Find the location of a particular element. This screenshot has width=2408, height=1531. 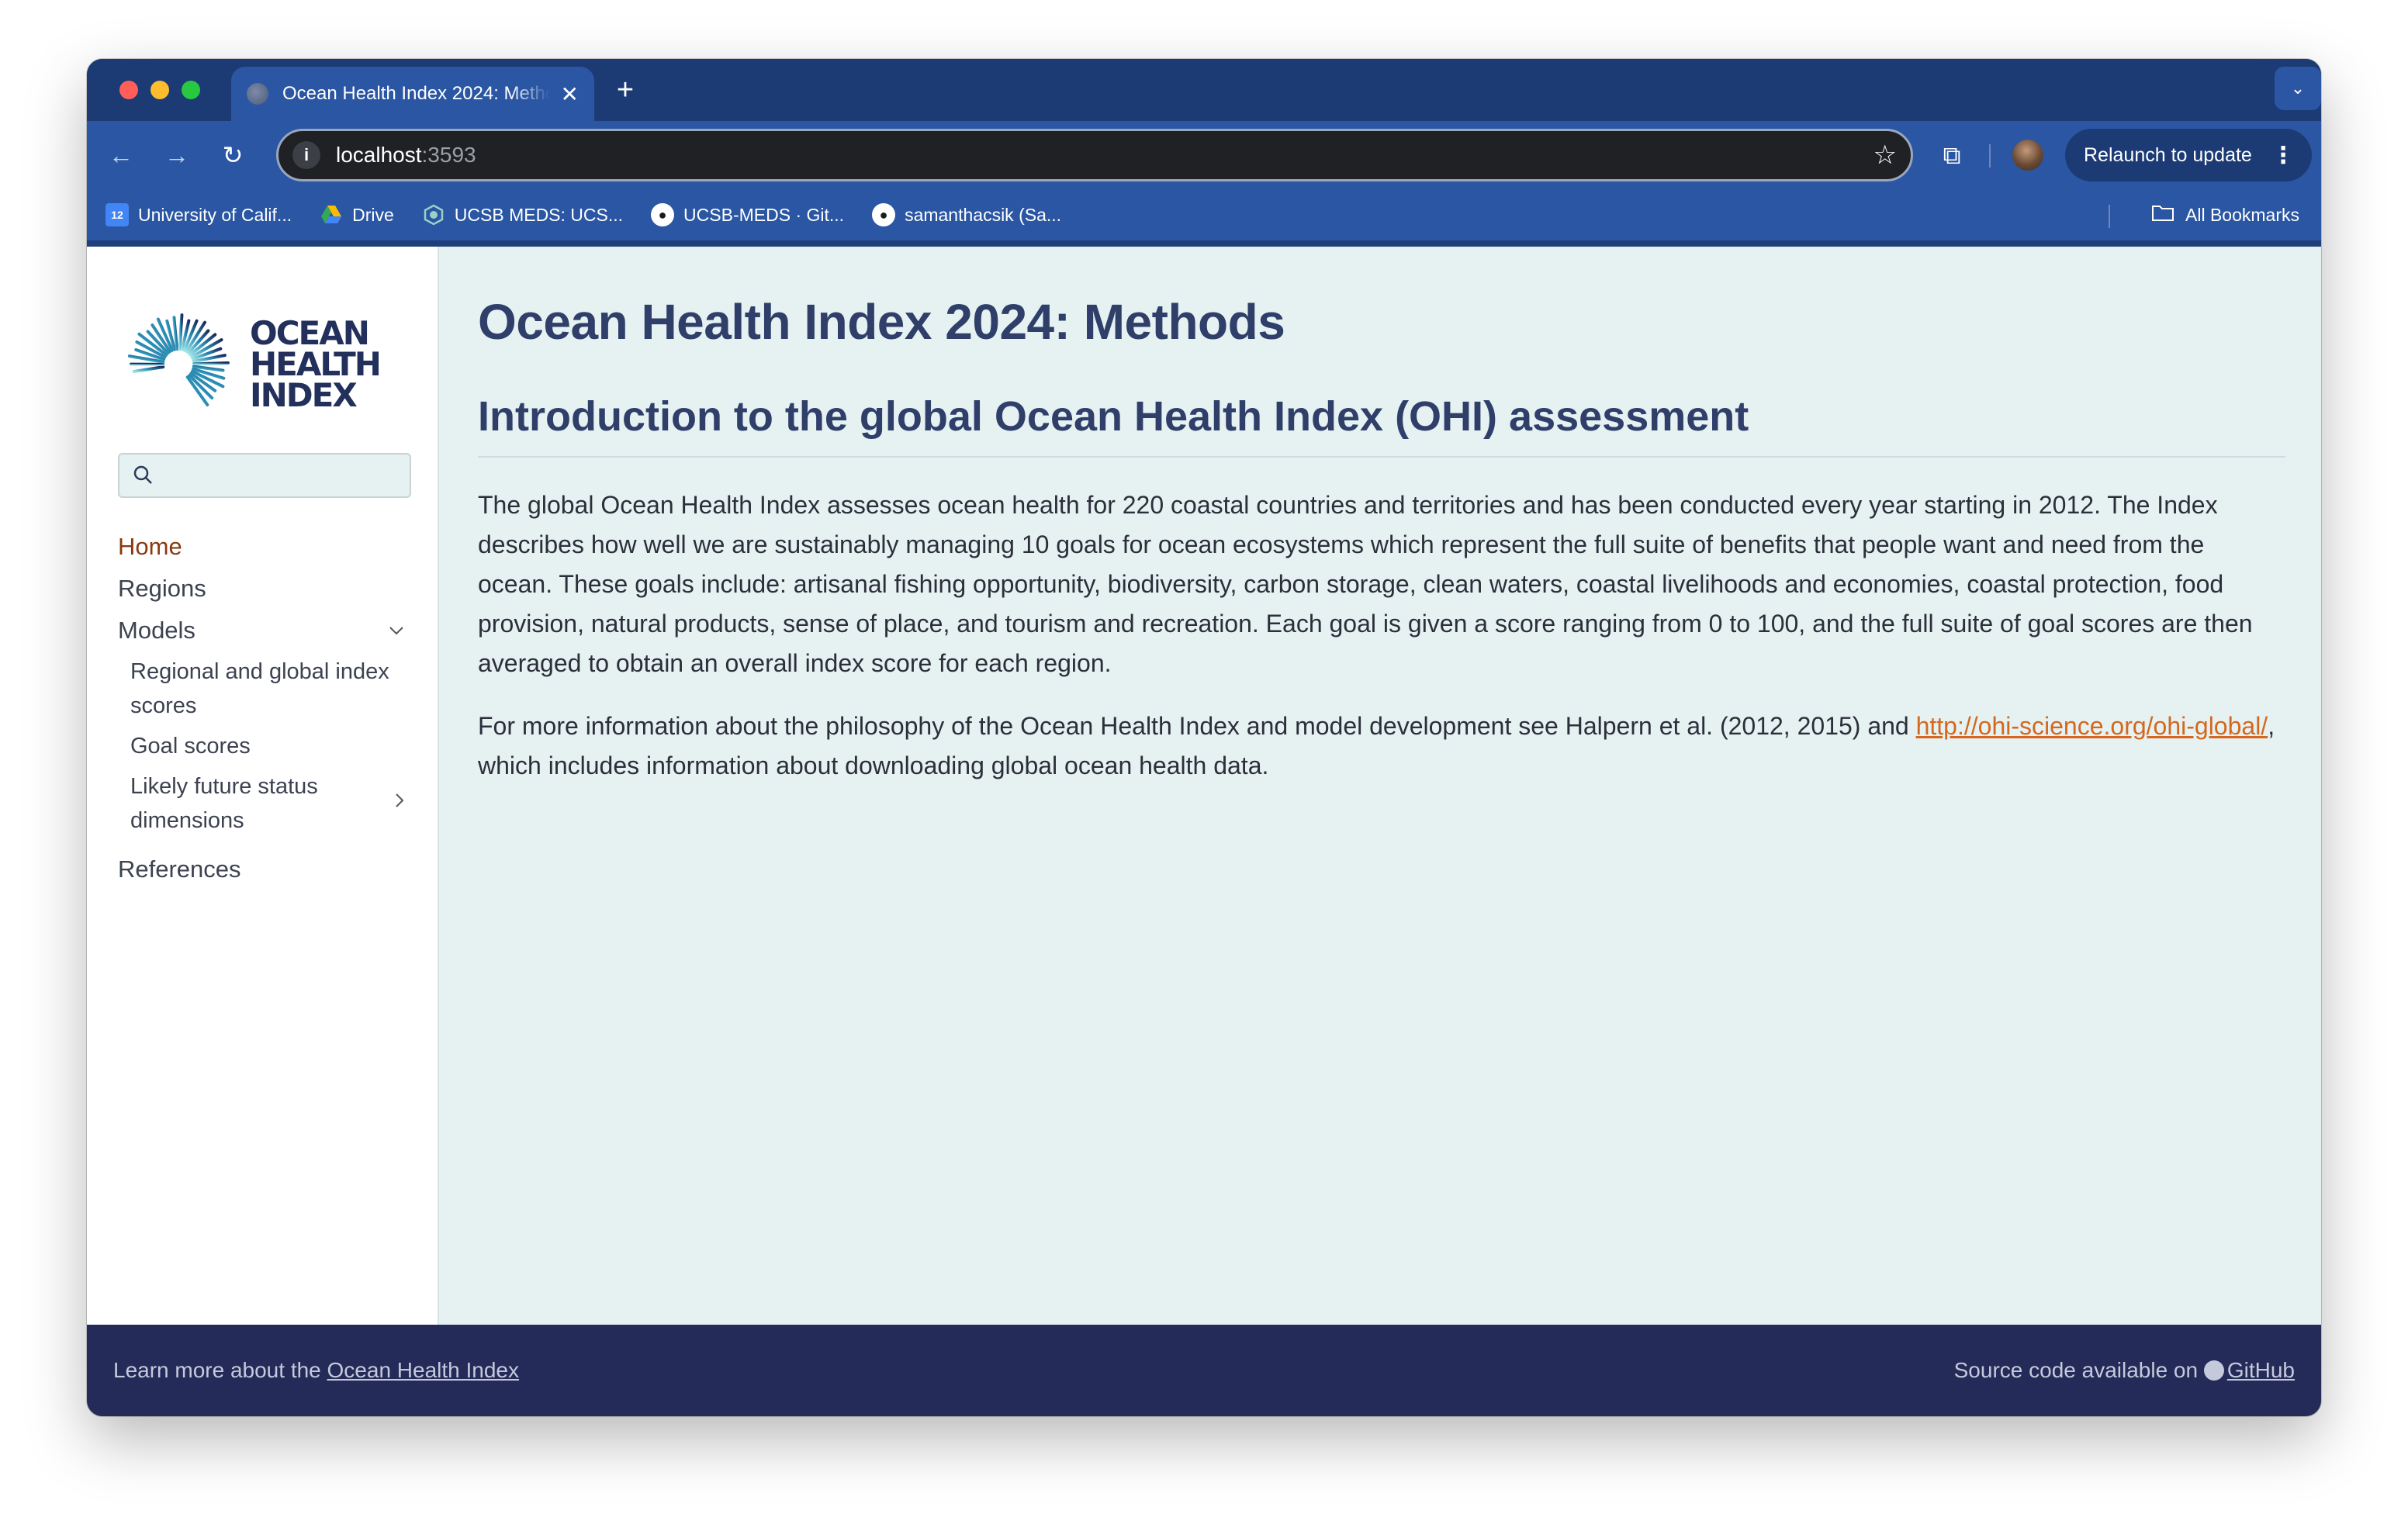

relaunch-button: Relaunch to update ⋮ is located at coordinates (2188, 155).